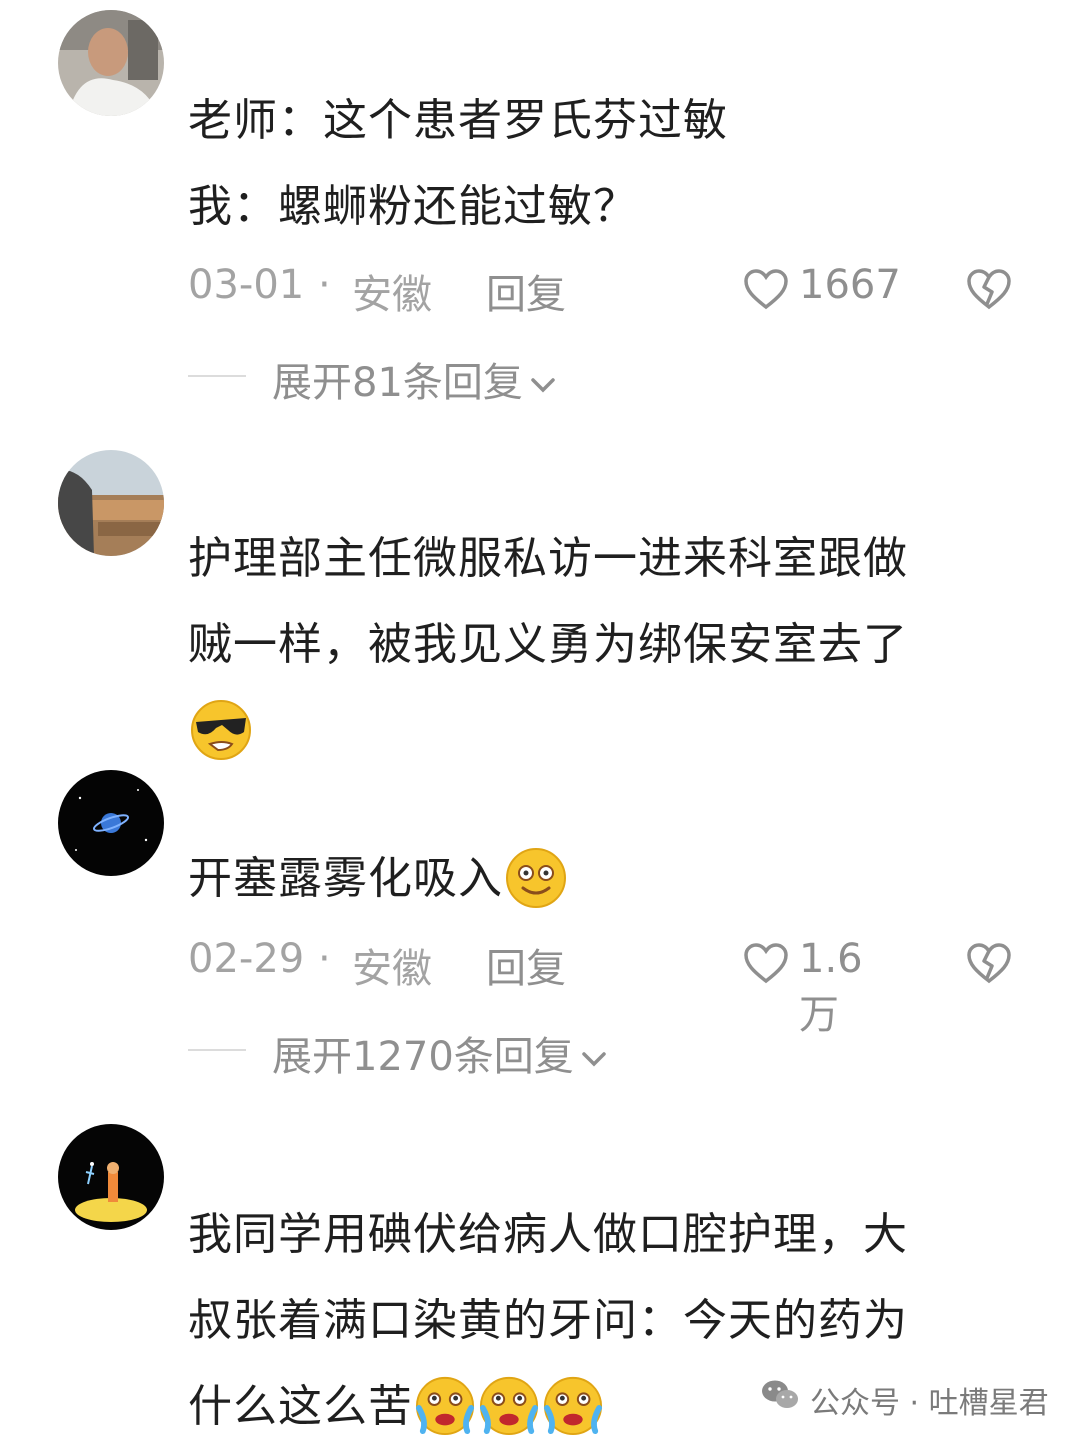  Describe the element at coordinates (598, 164) in the screenshot. I see `comment-text: 老师：这个患者罗氏芬过敏 我：螺蛳粉还能过敏？` at that location.